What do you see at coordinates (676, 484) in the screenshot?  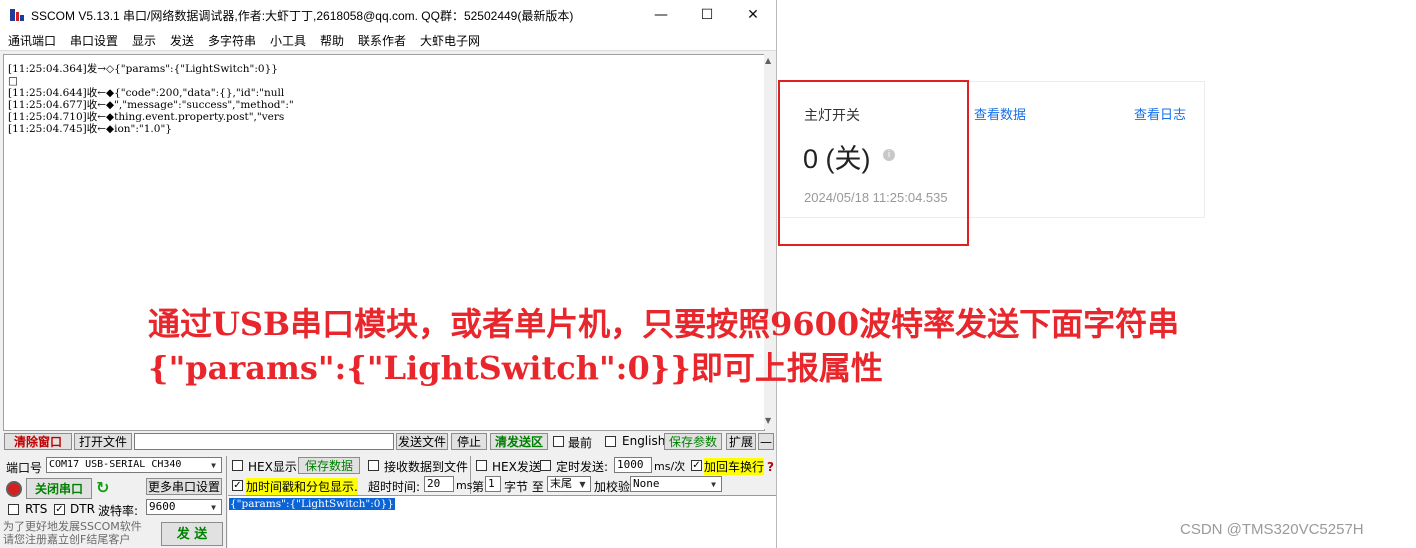 I see `checksum-select: None ▼` at bounding box center [676, 484].